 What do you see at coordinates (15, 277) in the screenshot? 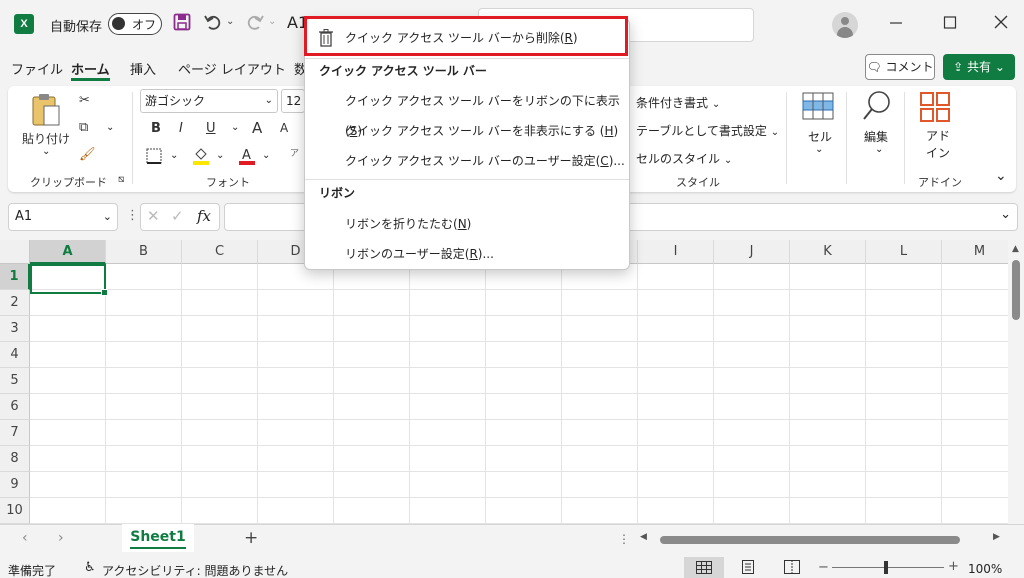
I see `row-header: 1` at bounding box center [15, 277].